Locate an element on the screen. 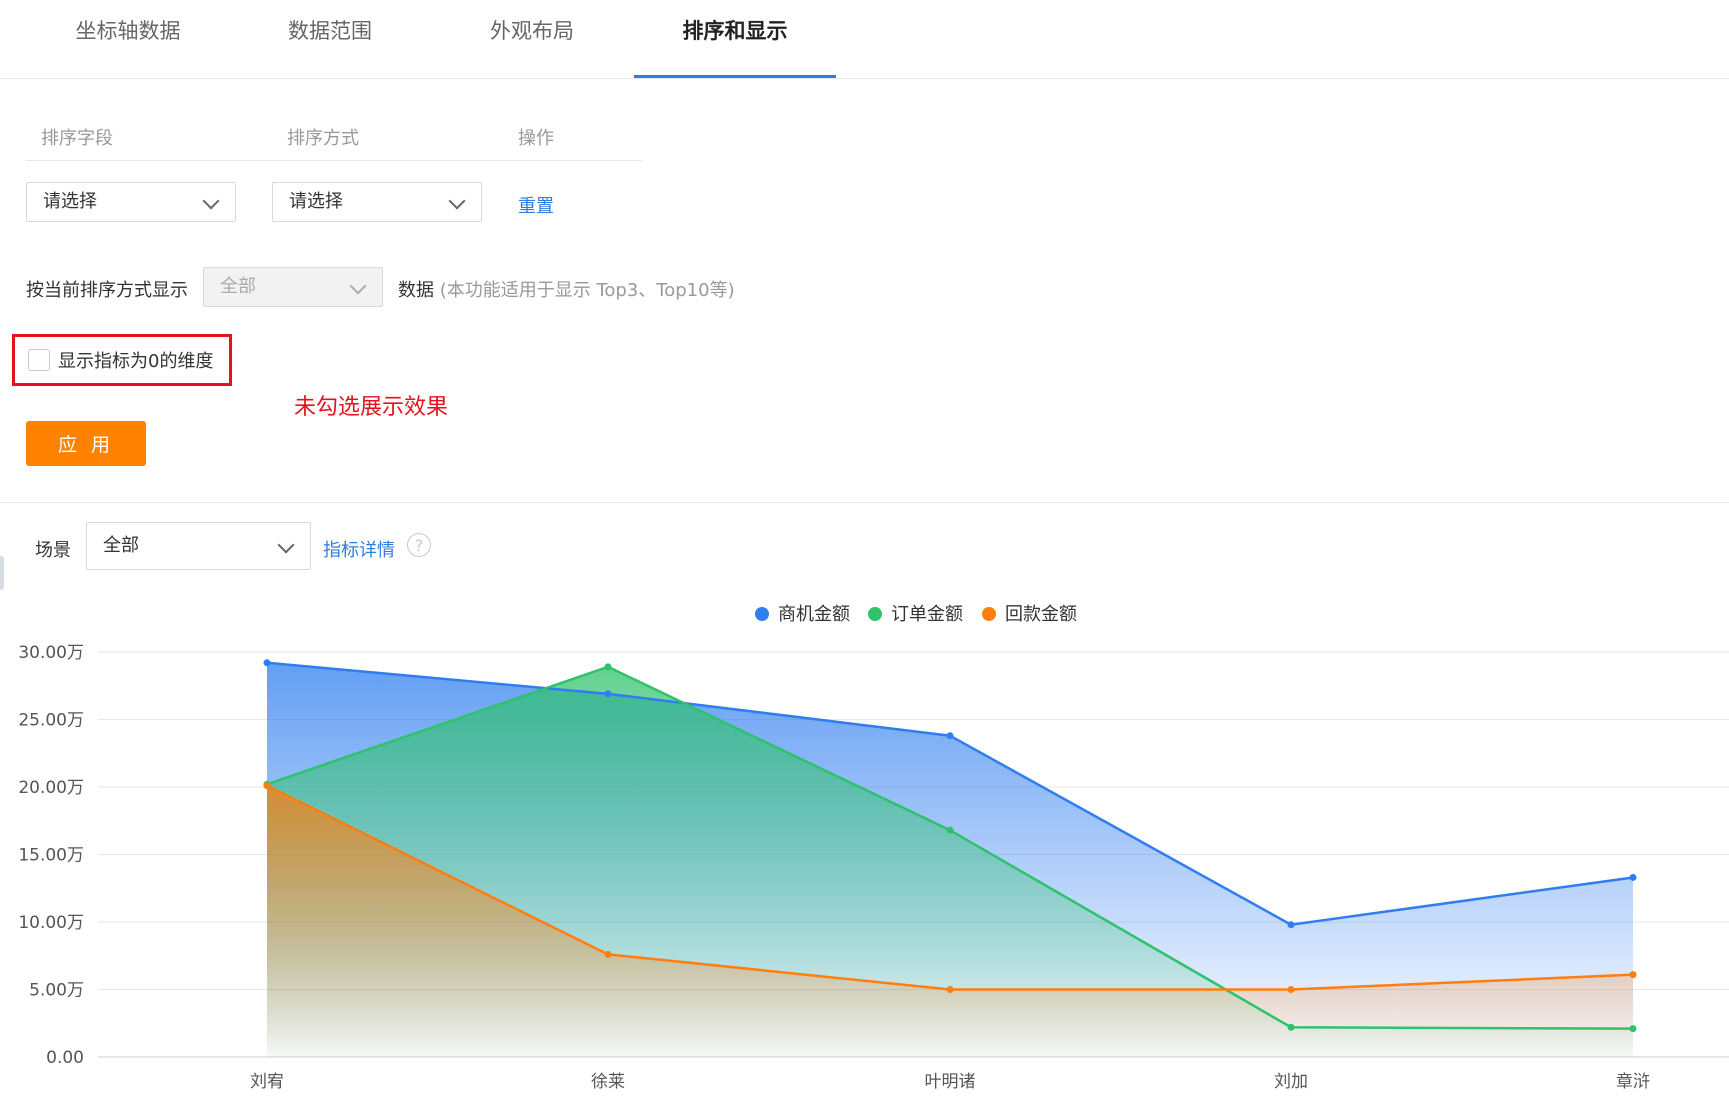  metric-detail-link: 指标详情 is located at coordinates (359, 549).